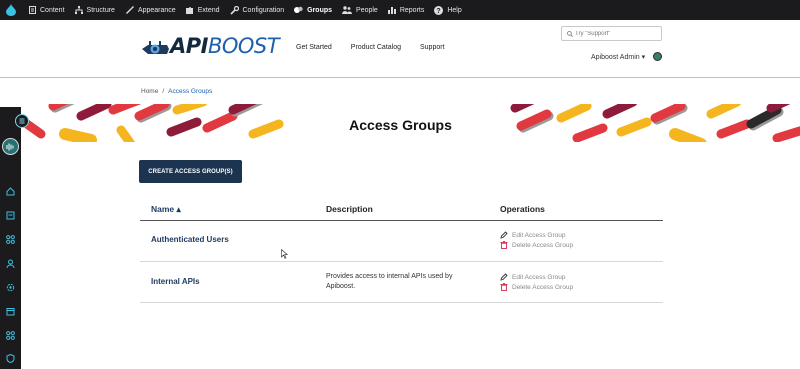  I want to click on toolbar-groups: Groups, so click(313, 10).